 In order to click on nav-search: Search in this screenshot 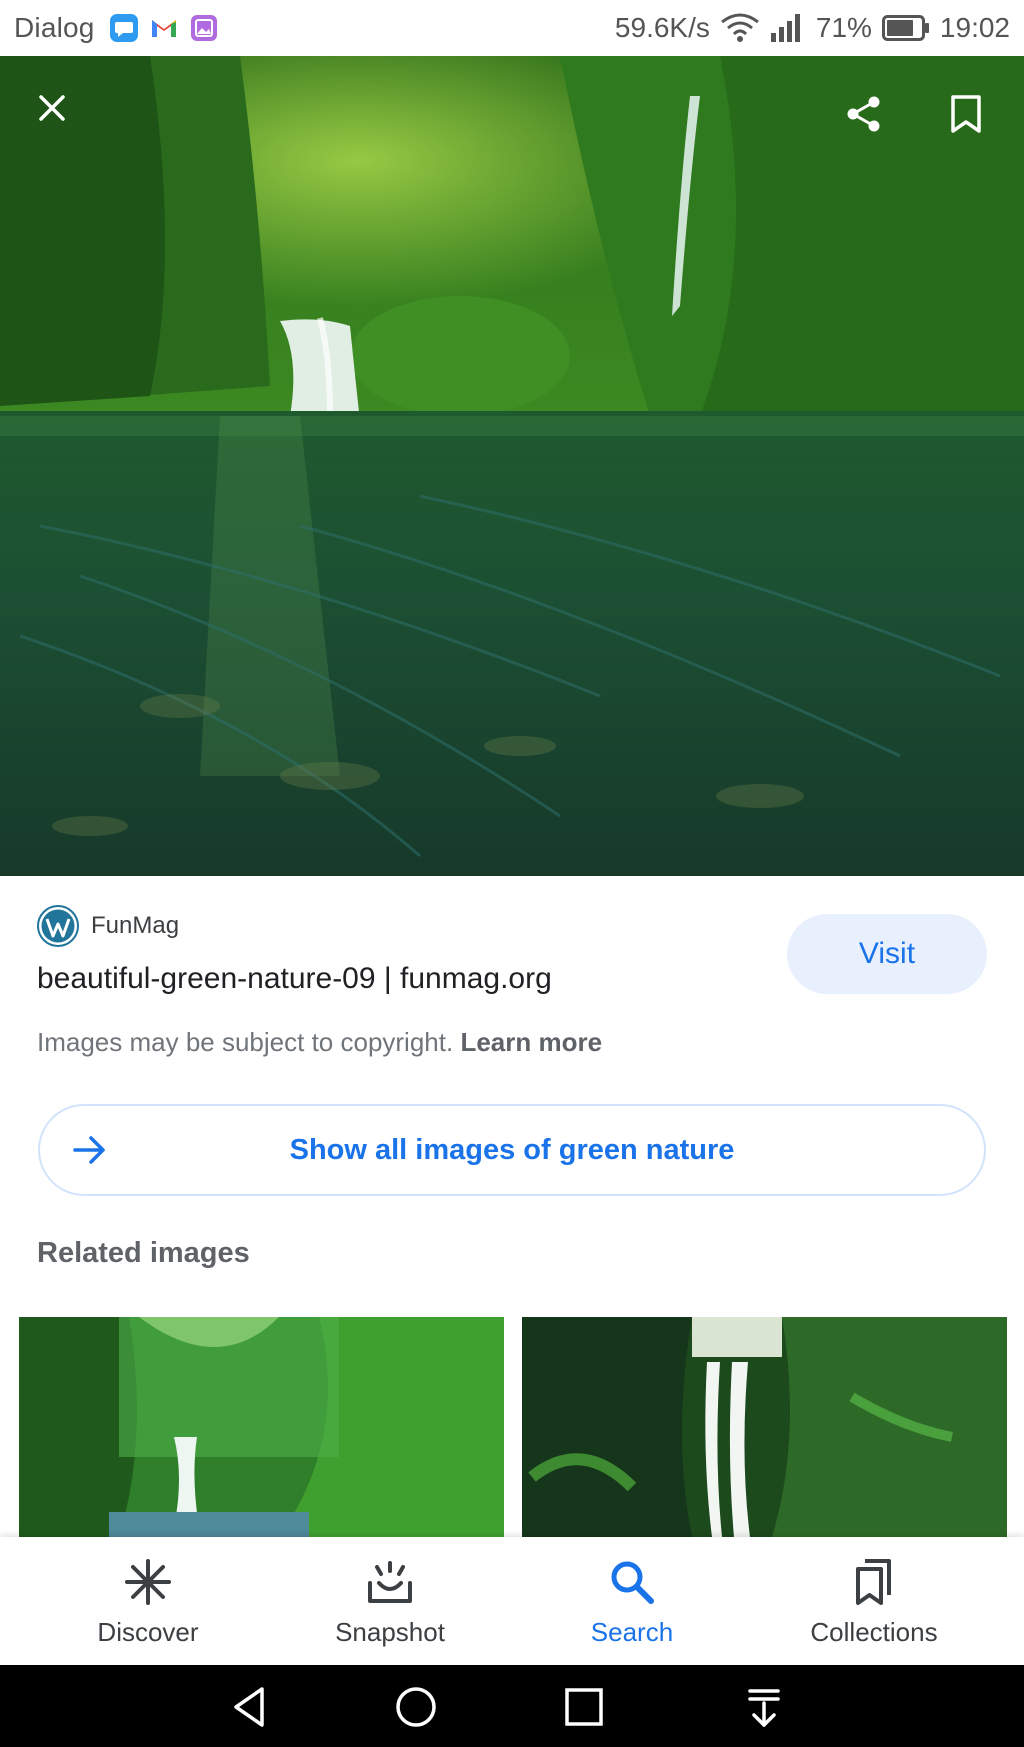, I will do `click(632, 1601)`.